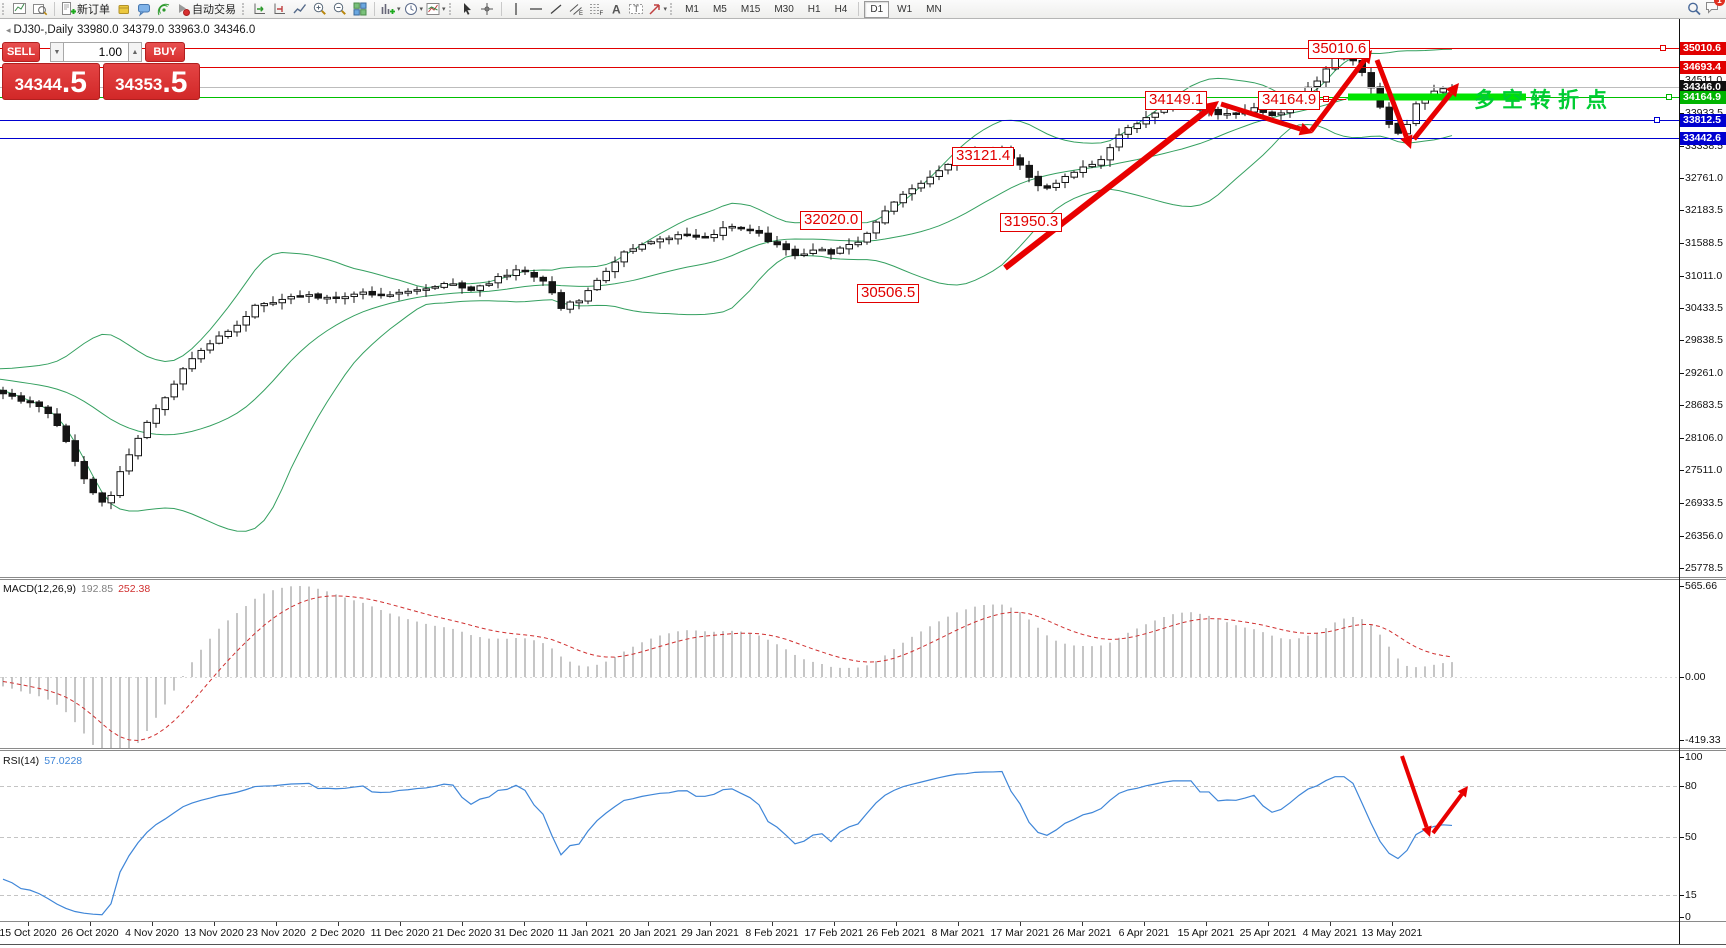 Image resolution: width=1726 pixels, height=948 pixels. Describe the element at coordinates (135, 52) in the screenshot. I see `volume-increase-button: ▲` at that location.